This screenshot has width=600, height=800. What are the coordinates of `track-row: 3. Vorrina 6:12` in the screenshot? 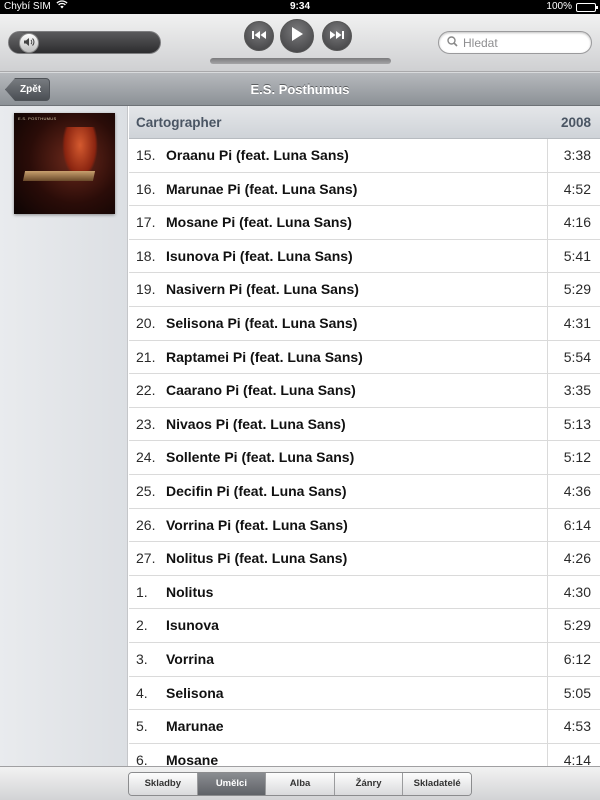 It's located at (364, 659).